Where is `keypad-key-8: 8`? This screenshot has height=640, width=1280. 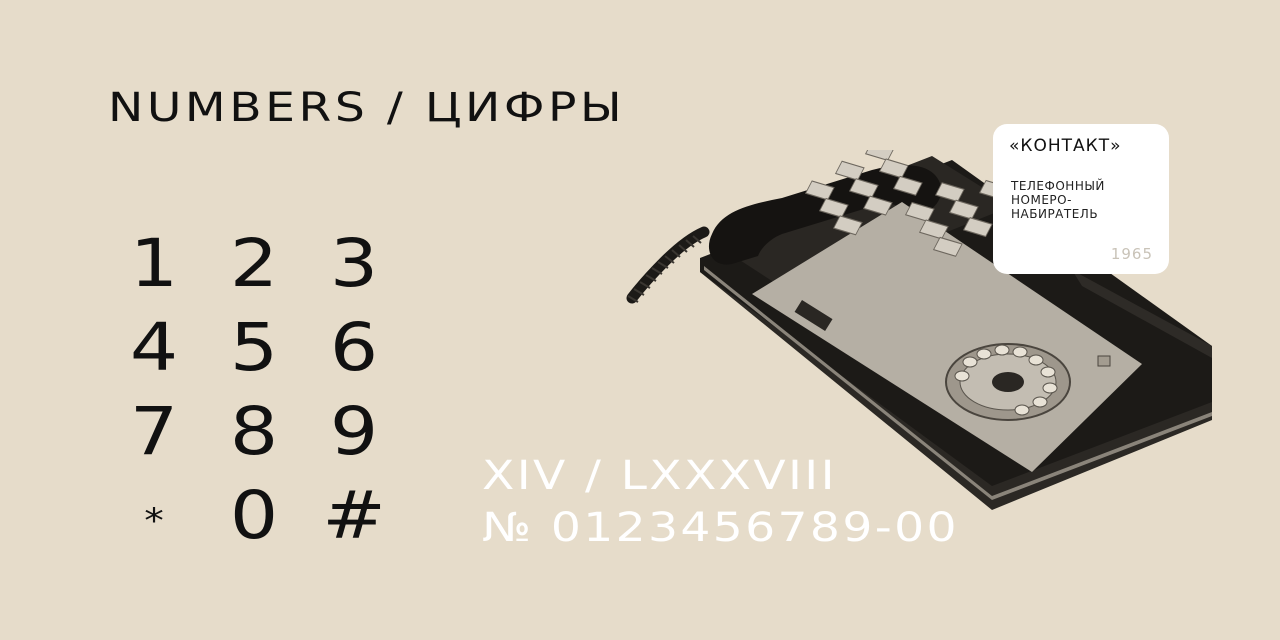 keypad-key-8: 8 is located at coordinates (254, 431).